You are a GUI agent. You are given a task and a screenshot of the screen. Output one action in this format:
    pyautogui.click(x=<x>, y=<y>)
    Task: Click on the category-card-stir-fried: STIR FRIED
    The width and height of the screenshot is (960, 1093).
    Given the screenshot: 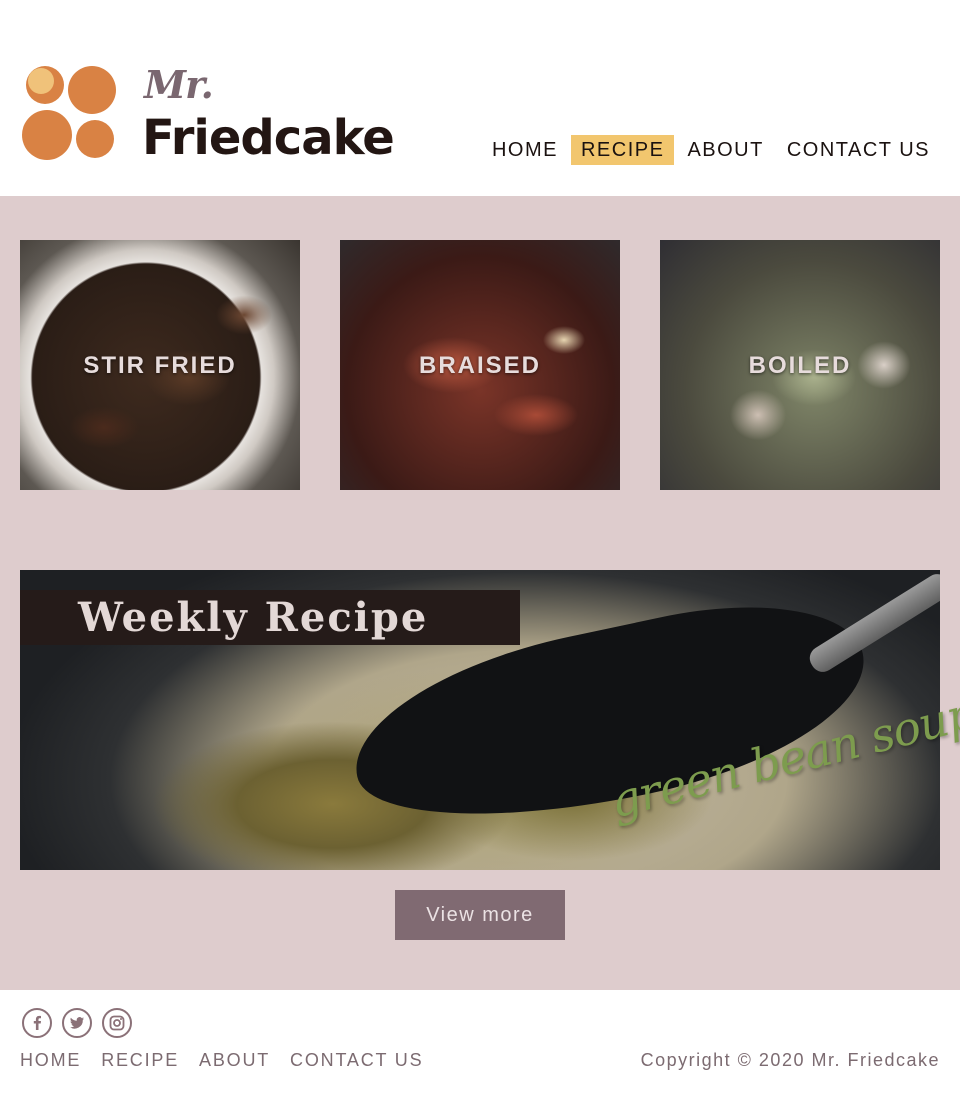 What is the action you would take?
    pyautogui.click(x=160, y=365)
    